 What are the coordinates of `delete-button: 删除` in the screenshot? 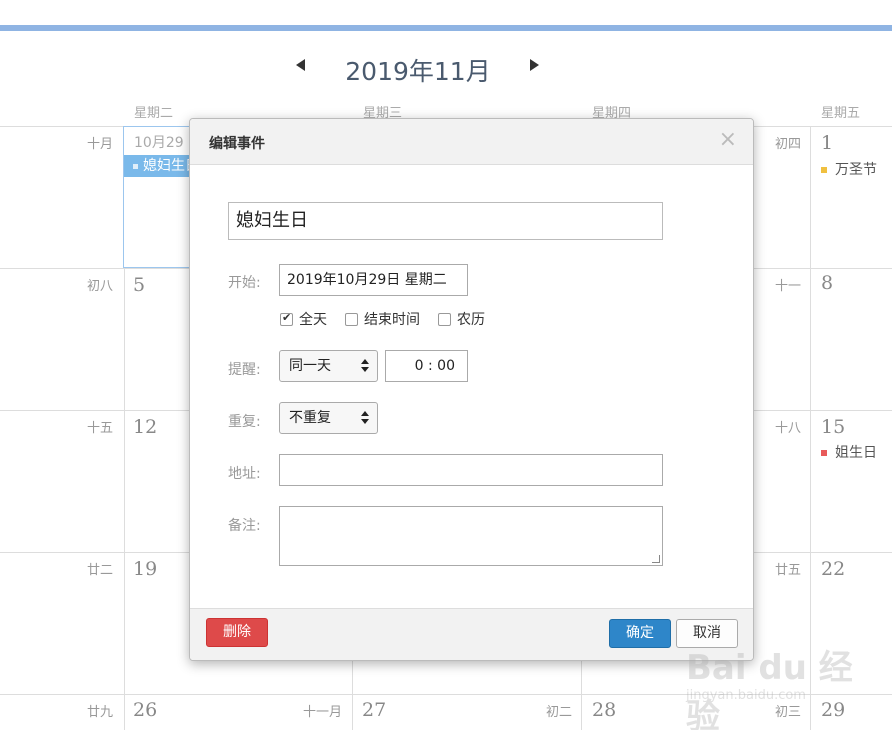 It's located at (237, 632).